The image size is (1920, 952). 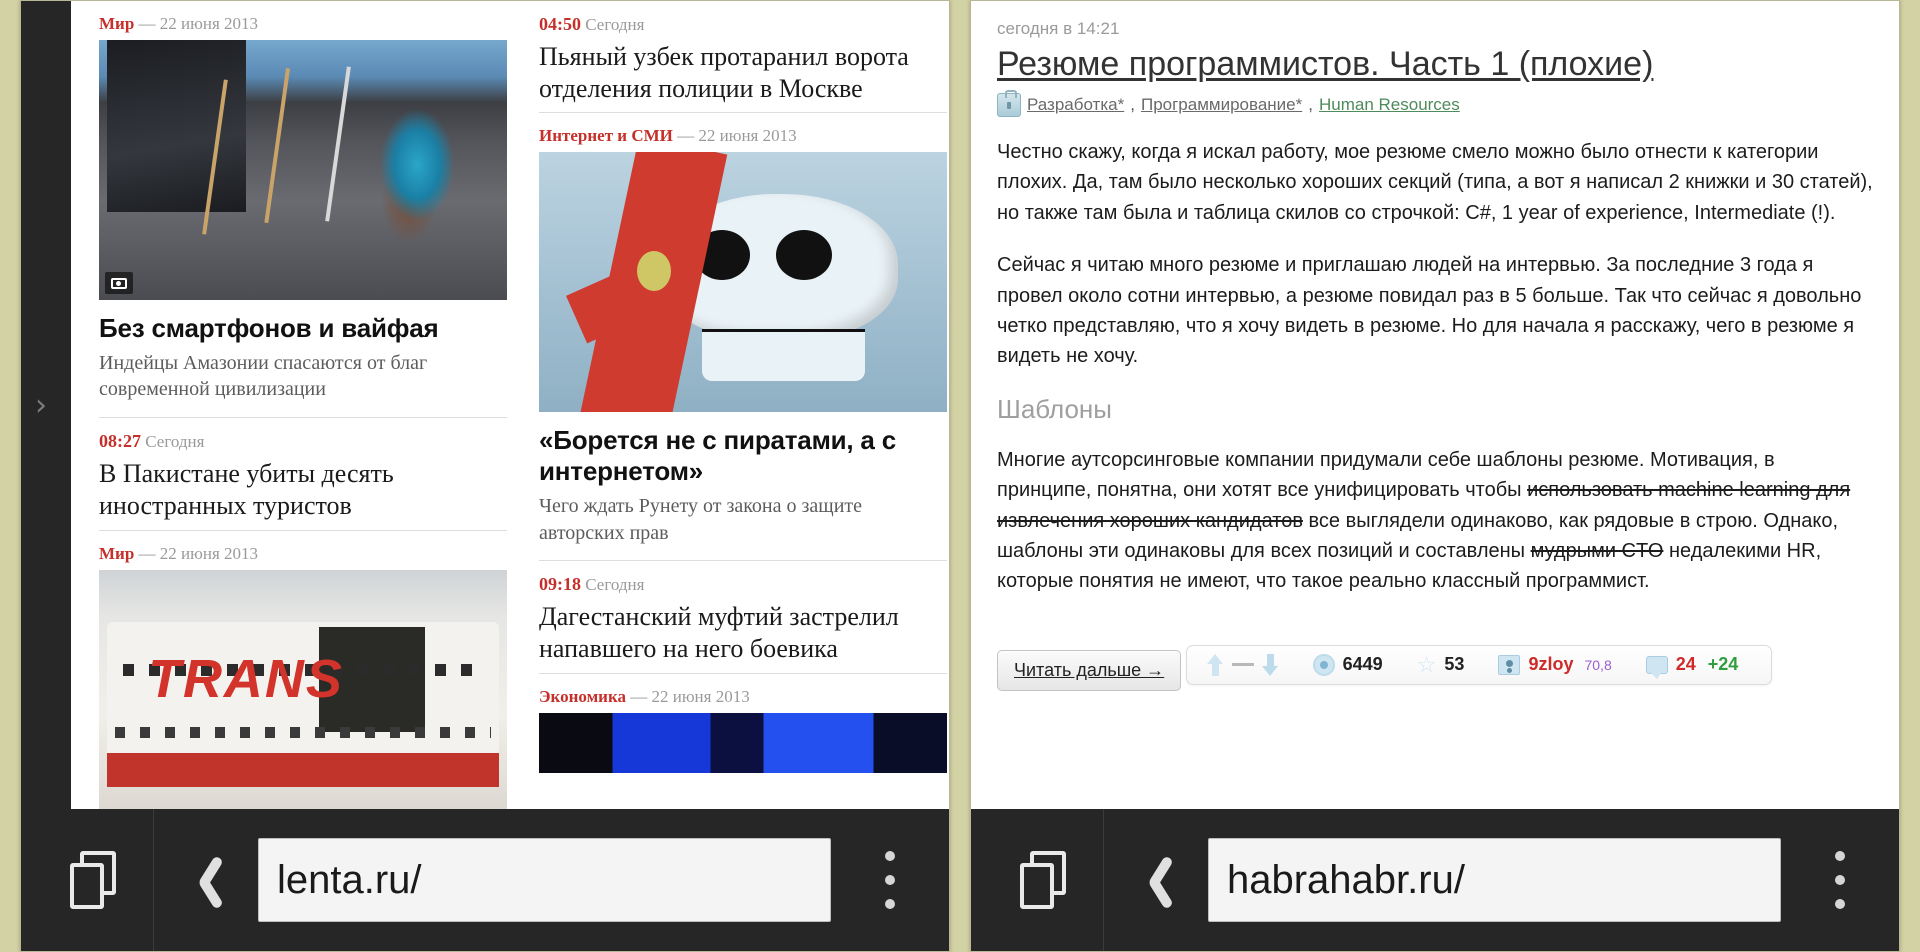 What do you see at coordinates (1426, 664) in the screenshot?
I see `star-icon: ☆` at bounding box center [1426, 664].